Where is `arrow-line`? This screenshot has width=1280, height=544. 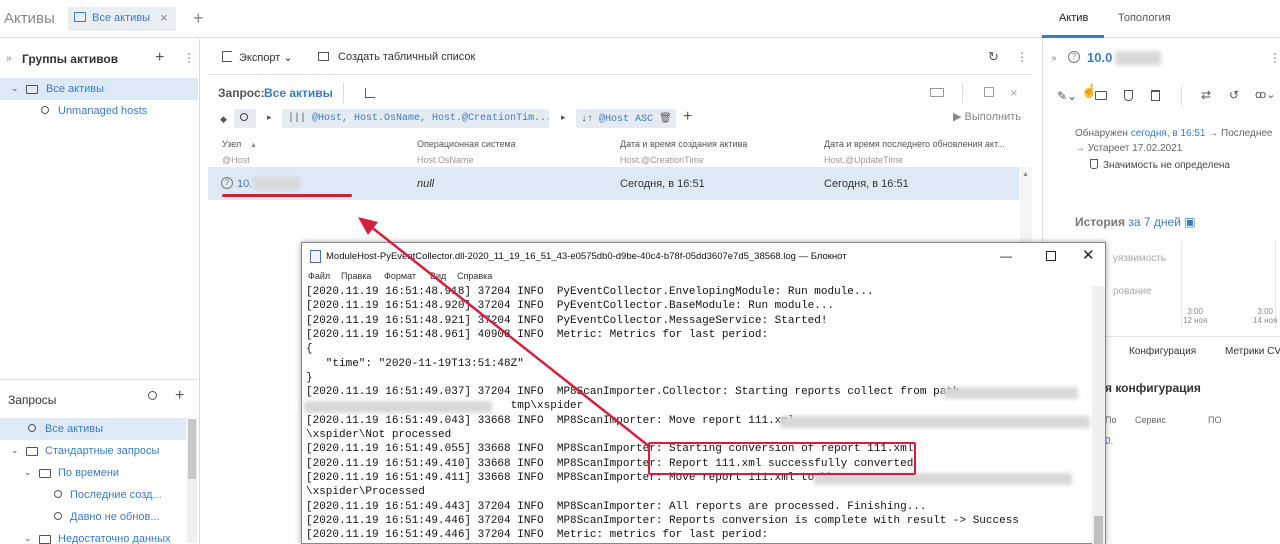
arrow-line is located at coordinates (510, 336).